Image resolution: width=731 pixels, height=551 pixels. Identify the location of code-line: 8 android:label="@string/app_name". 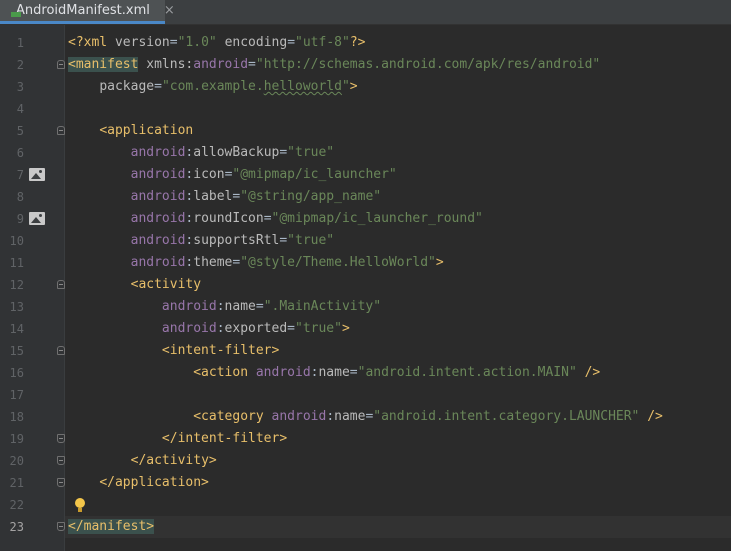
(365, 197).